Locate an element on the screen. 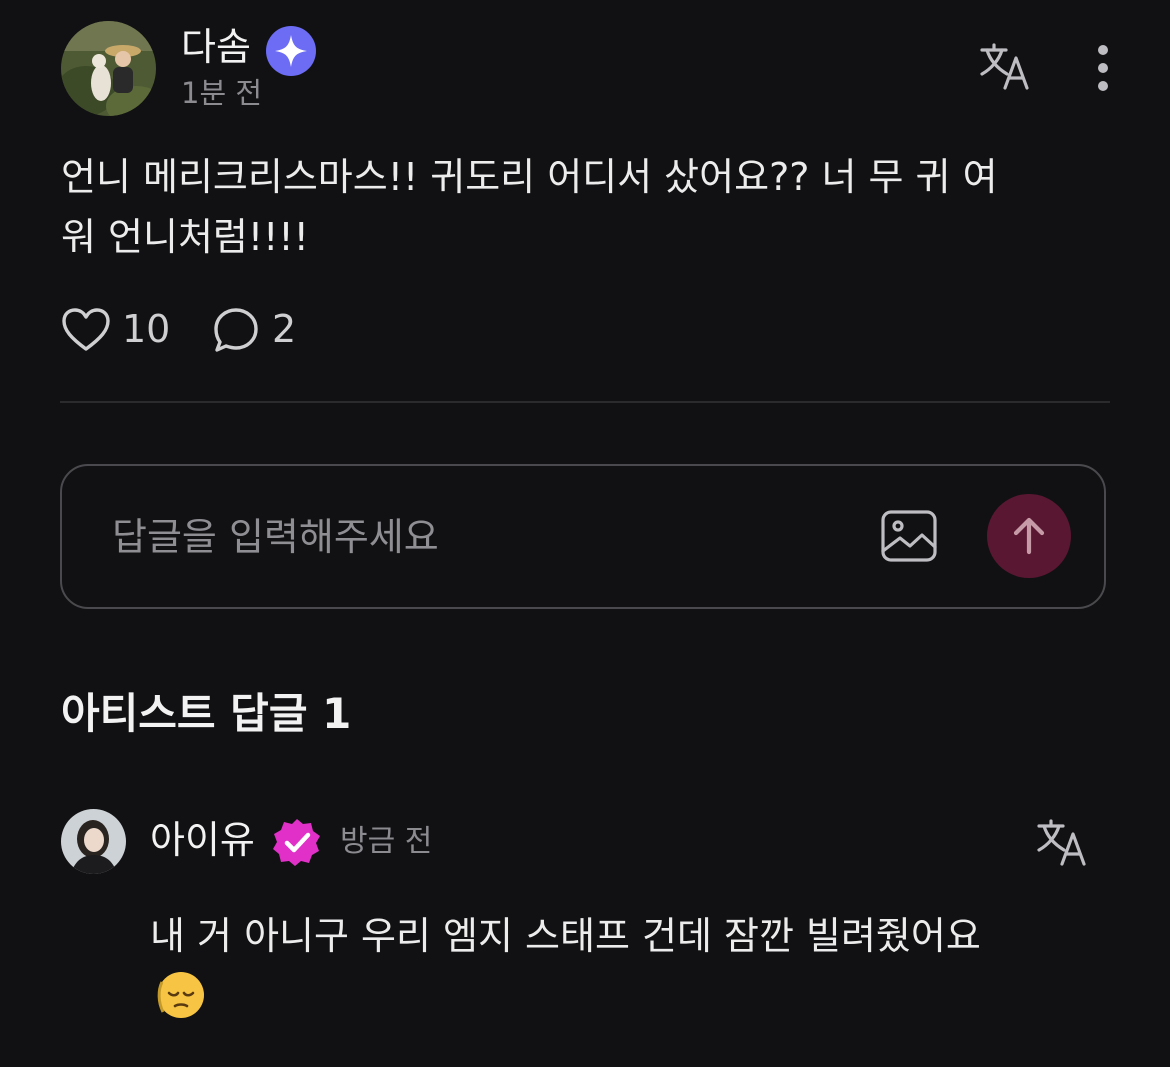 This screenshot has width=1170, height=1067. author-avatar is located at coordinates (108, 68).